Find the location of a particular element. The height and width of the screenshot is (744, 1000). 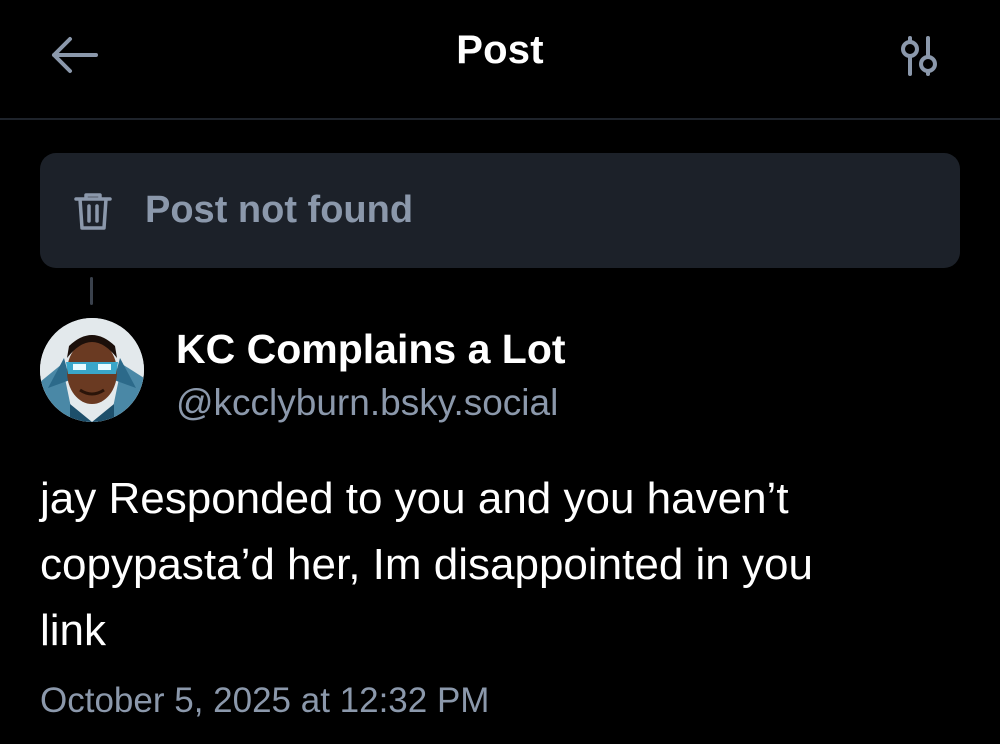

thread-settings-button is located at coordinates (920, 56).